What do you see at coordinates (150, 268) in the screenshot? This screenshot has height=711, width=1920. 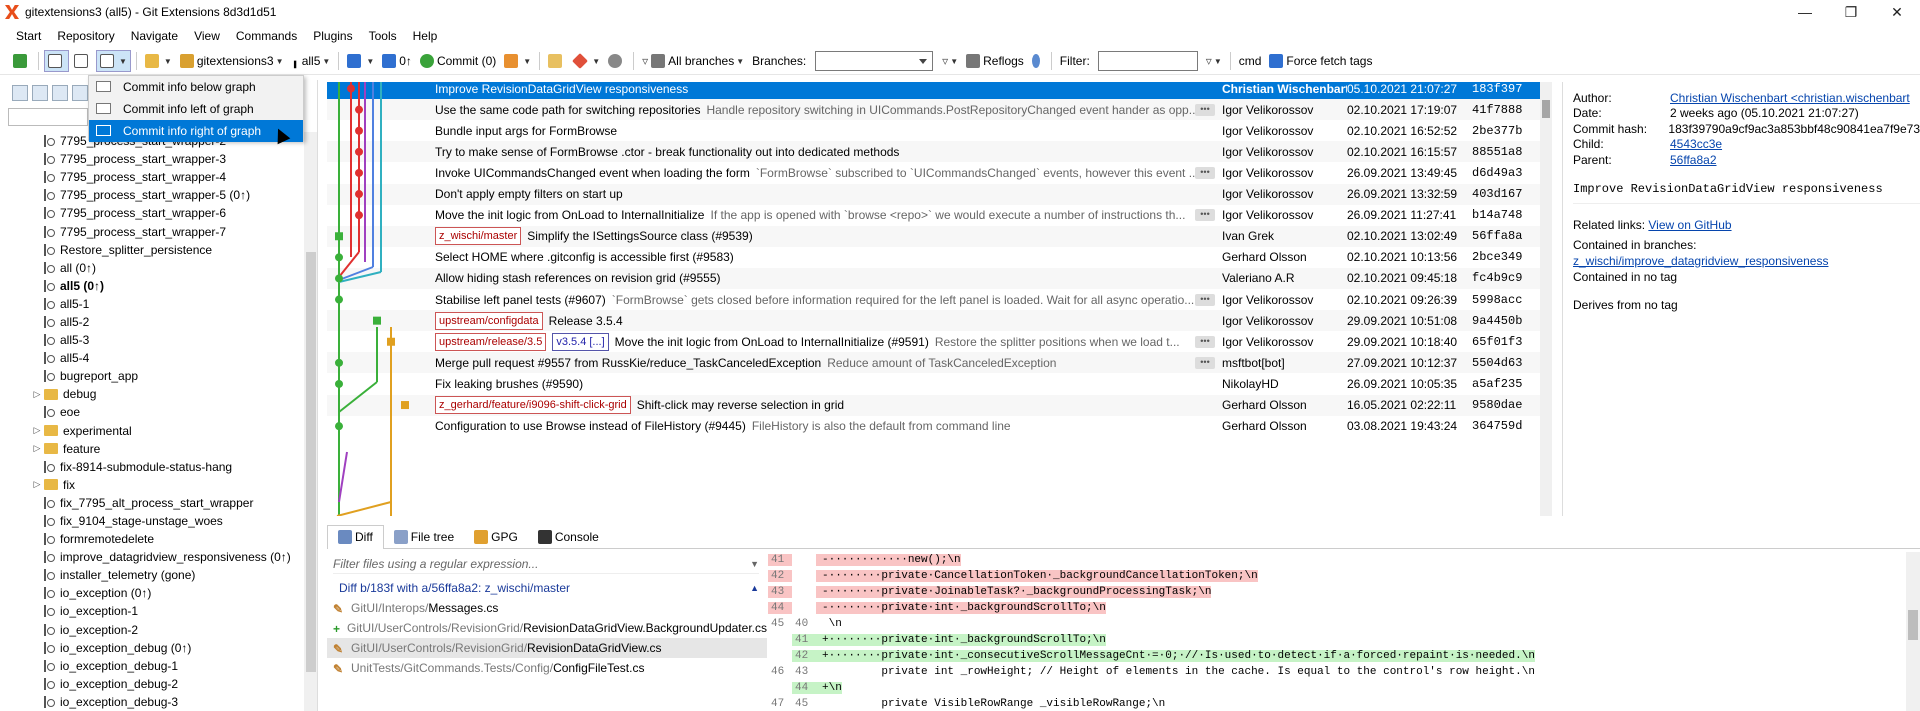 I see `branch-tree-item: all (0↑)` at bounding box center [150, 268].